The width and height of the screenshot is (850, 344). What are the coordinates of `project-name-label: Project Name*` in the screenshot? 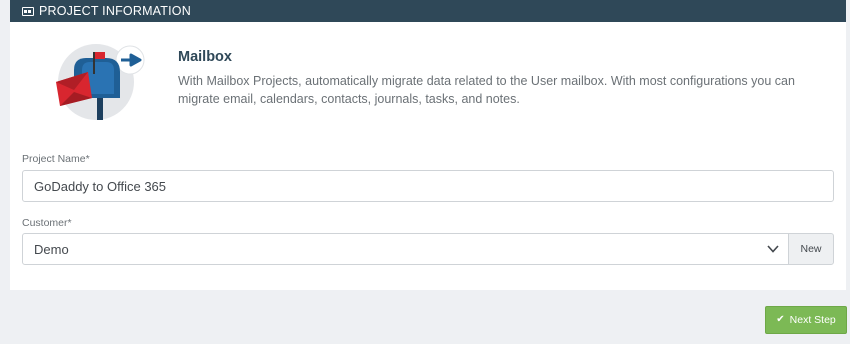 It's located at (56, 159).